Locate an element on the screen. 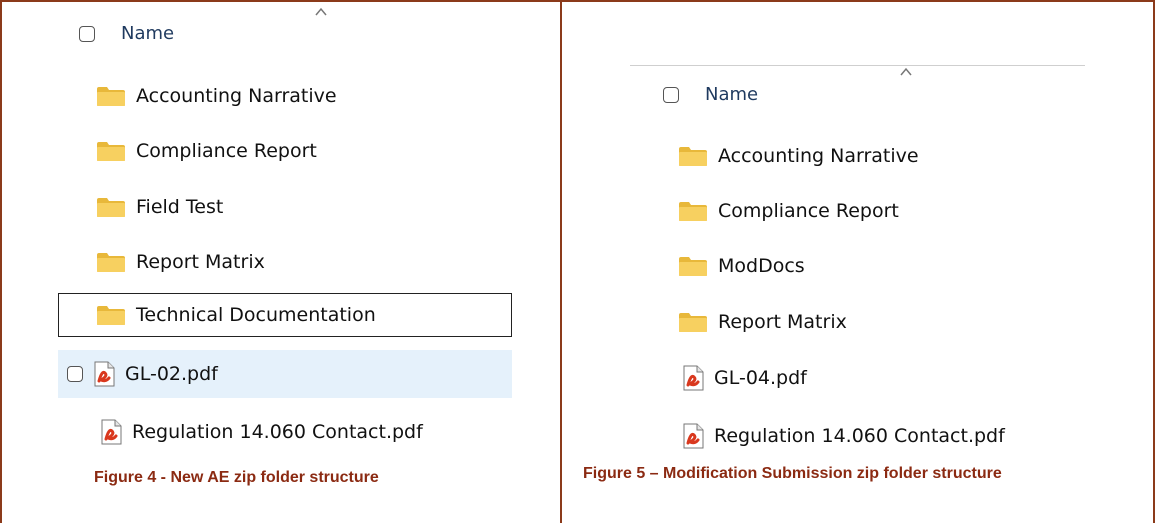 The width and height of the screenshot is (1155, 523). list-item-folder-focused: Technical Documentation is located at coordinates (285, 315).